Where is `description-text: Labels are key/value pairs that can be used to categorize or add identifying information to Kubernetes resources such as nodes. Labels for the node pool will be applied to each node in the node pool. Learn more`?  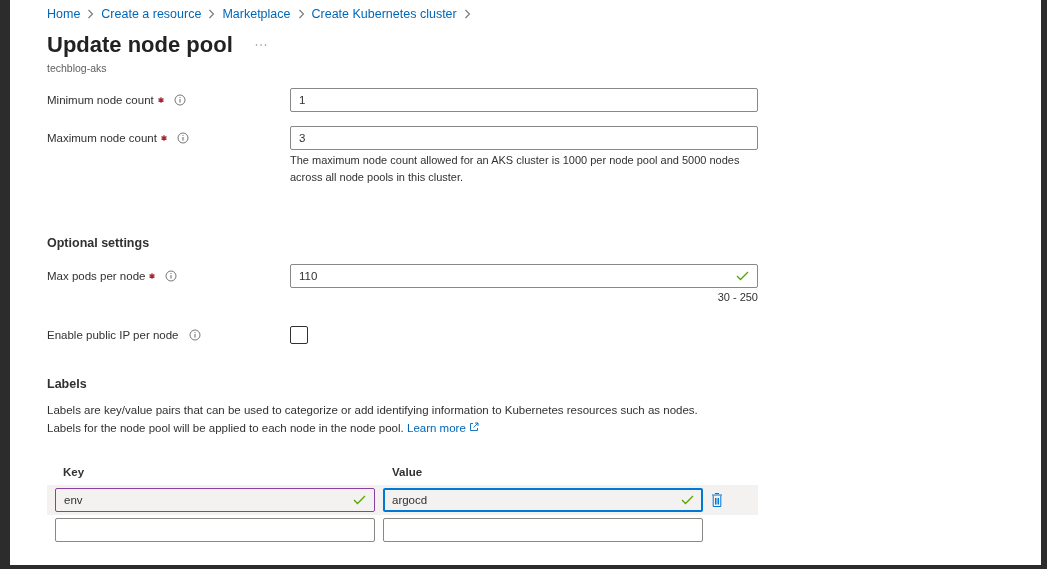
description-text: Labels are key/value pairs that can be used to categorize or add identifying information to Kubernetes resources such as nodes. Labels for the node pool will be applied to each node in the node pool. Learn more is located at coordinates (373, 419).